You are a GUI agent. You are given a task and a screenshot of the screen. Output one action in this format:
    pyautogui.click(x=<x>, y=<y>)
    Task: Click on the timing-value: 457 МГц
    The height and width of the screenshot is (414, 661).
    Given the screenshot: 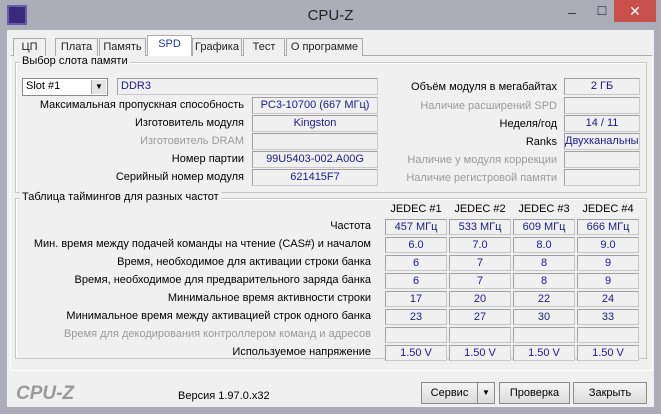 What is the action you would take?
    pyautogui.click(x=416, y=227)
    